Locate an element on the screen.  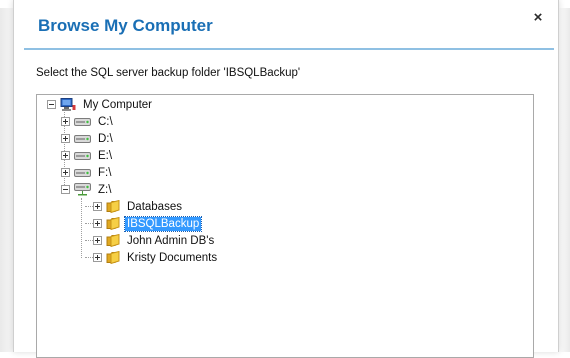
tree-node-label: D:\ is located at coordinates (105, 138).